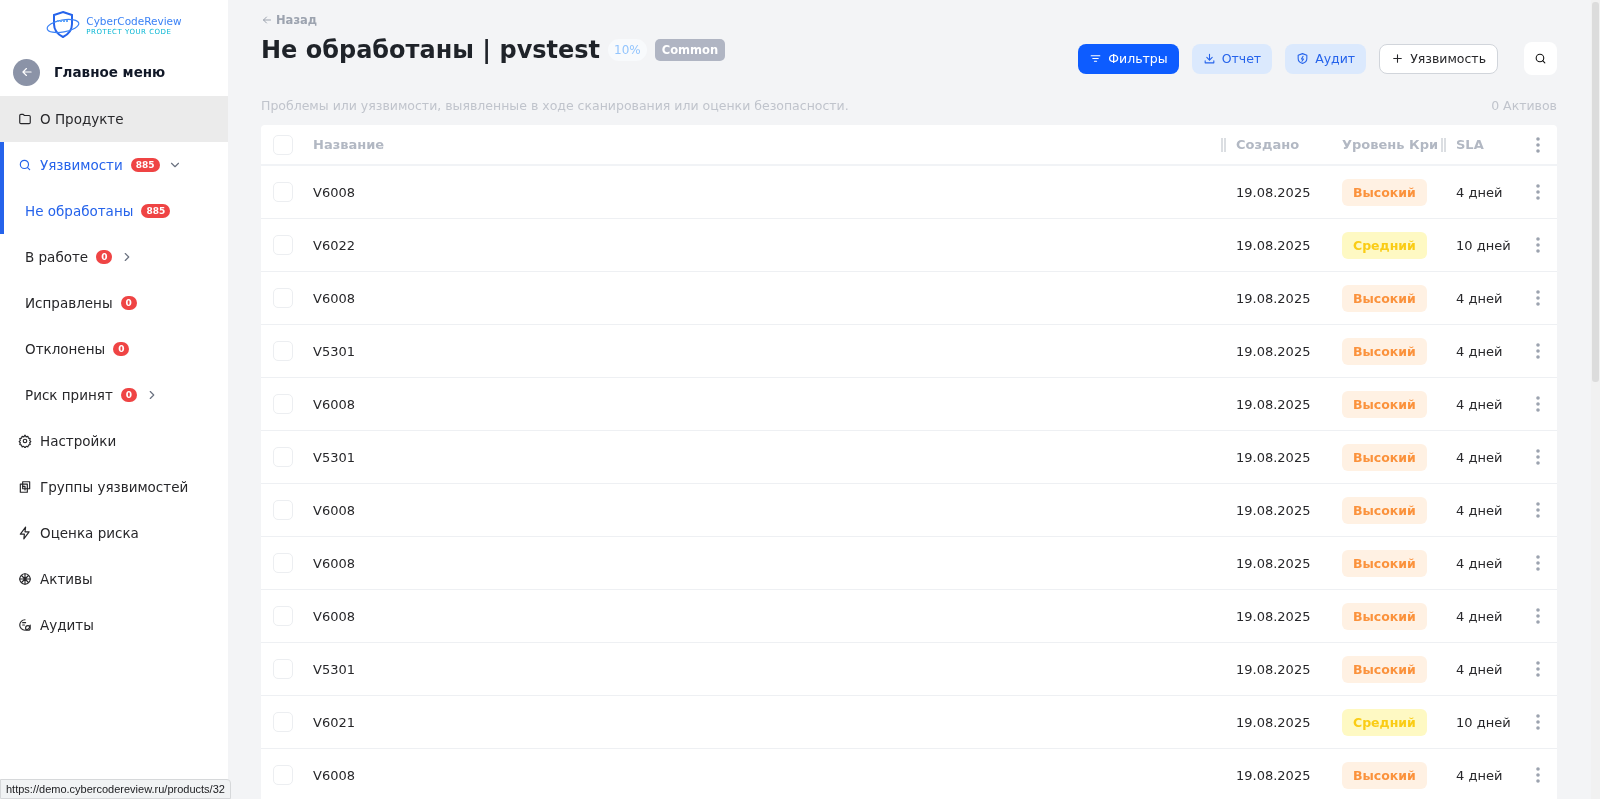 This screenshot has width=1600, height=799. I want to click on shield-logo-icon, so click(63, 25).